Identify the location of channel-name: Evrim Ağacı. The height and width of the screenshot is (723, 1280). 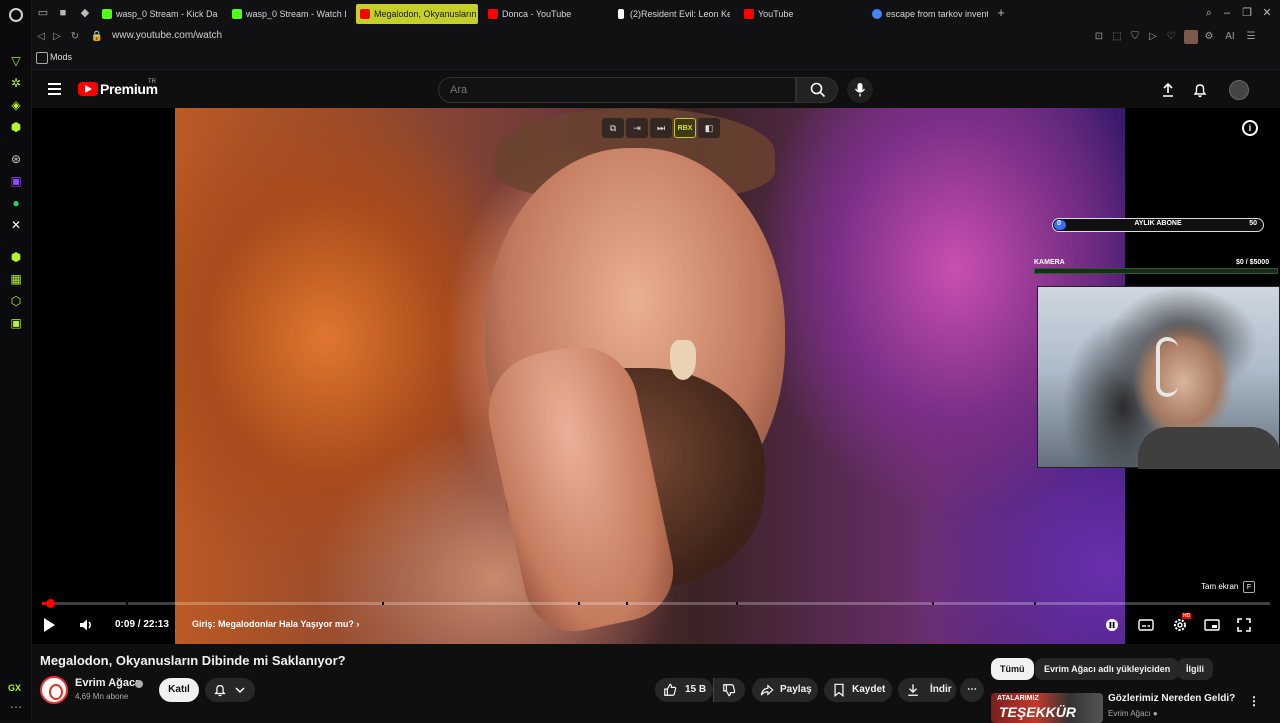
(106, 683).